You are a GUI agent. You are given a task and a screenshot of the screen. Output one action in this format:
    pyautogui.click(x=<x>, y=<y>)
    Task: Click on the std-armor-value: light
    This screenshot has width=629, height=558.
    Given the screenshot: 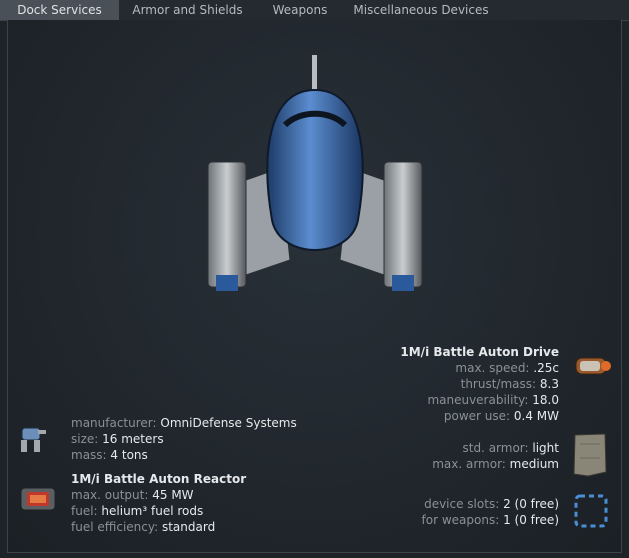 What is the action you would take?
    pyautogui.click(x=545, y=448)
    